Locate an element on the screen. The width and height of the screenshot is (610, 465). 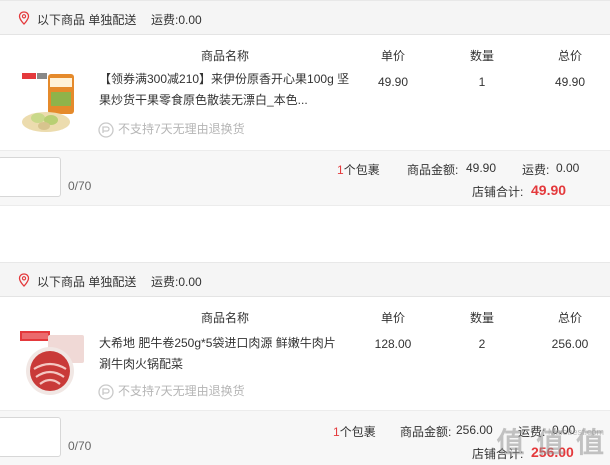
product-name-link: 大希地 肥牛卷250g*5袋进口肉源 鲜嫩牛肉片 涮牛肉火锅配菜 is located at coordinates (225, 354).